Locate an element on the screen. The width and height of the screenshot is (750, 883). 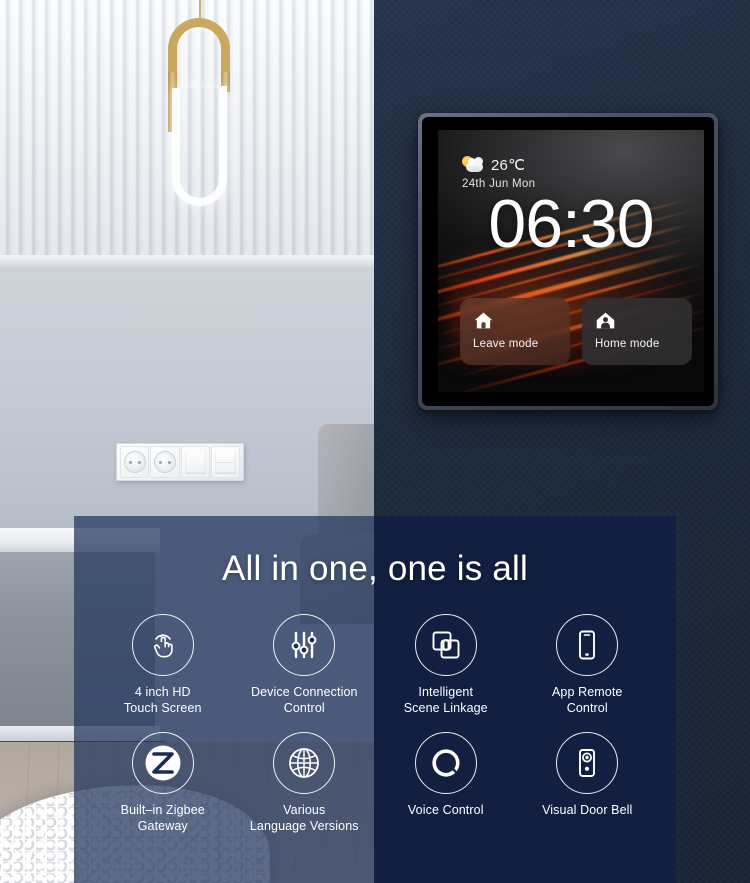
feature-touch-screen: 4 inch HD Touch Screen is located at coordinates (163, 665).